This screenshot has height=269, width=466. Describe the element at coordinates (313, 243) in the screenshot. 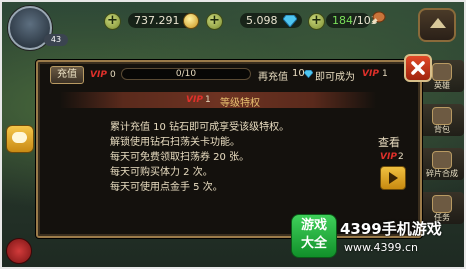

I see `watermark-logo-line2: 大全` at that location.